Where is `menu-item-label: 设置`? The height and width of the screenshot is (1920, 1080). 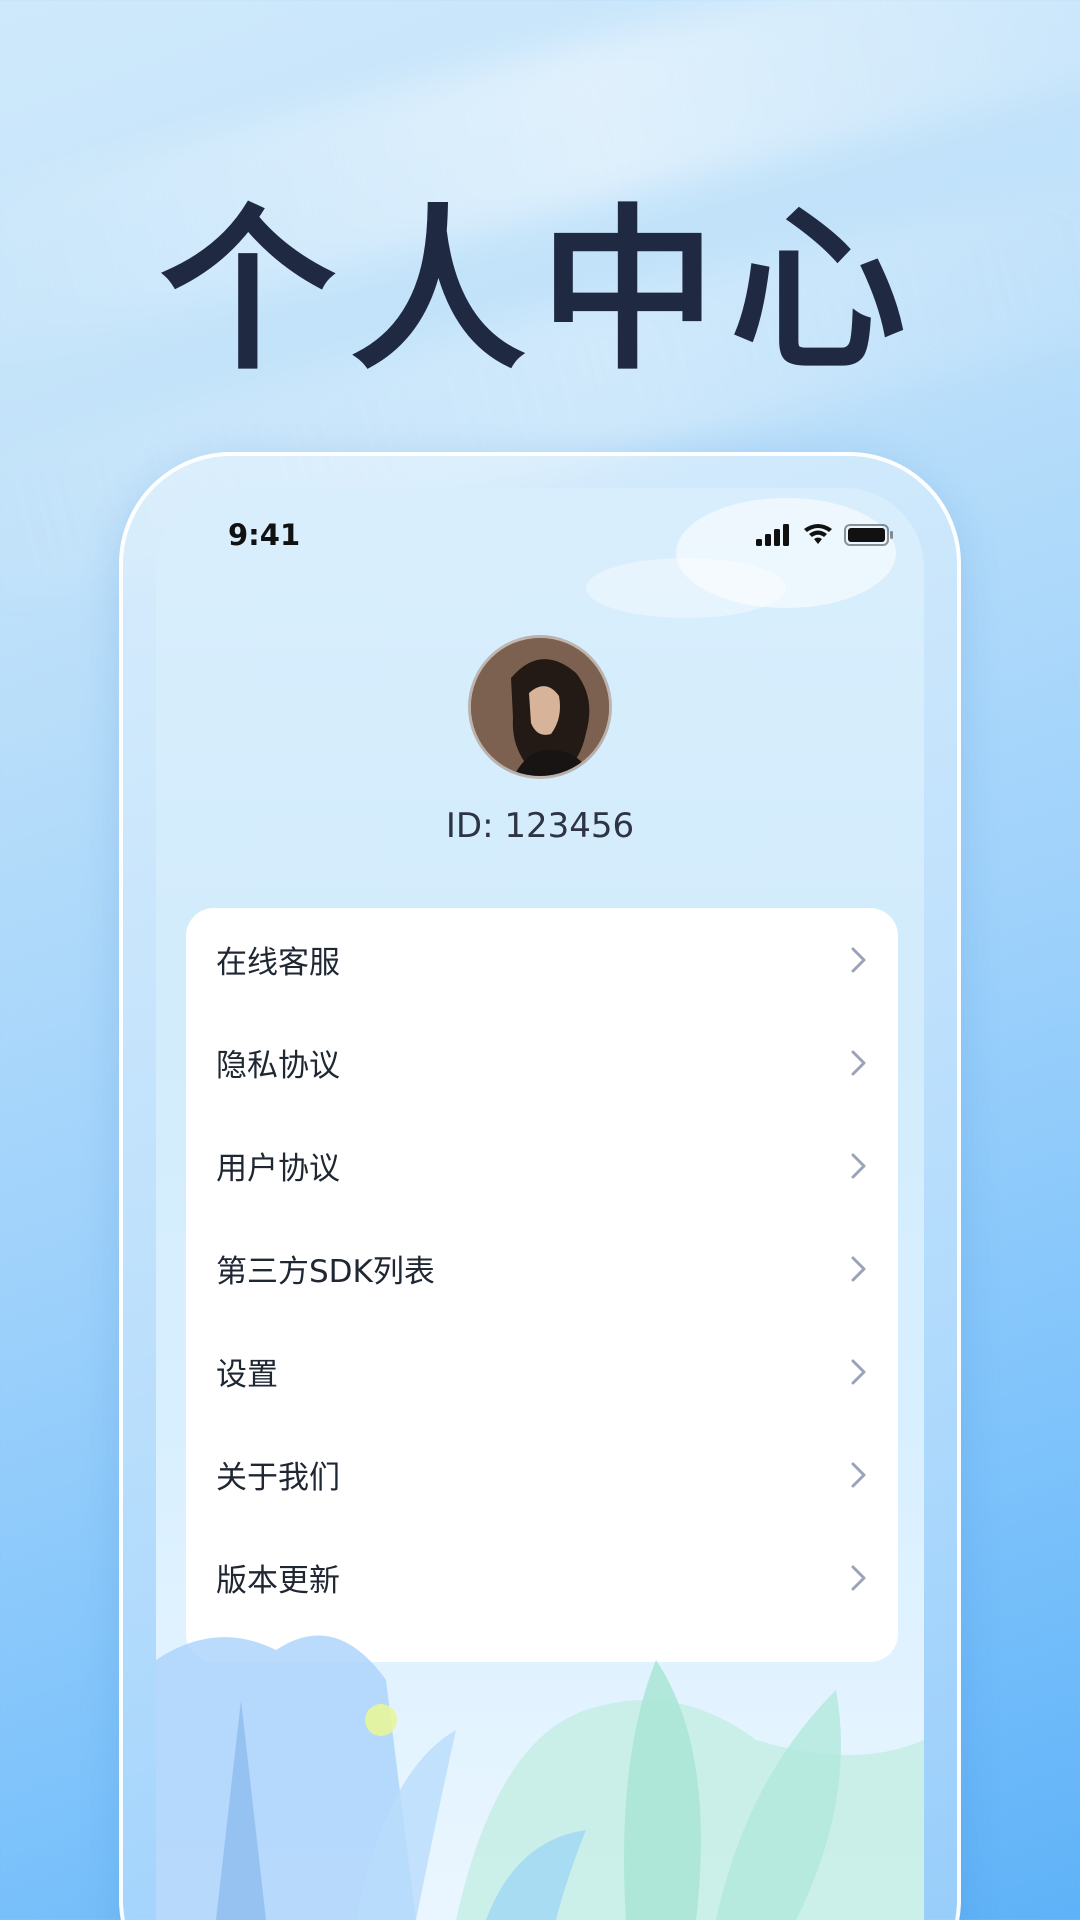 menu-item-label: 设置 is located at coordinates (247, 1375).